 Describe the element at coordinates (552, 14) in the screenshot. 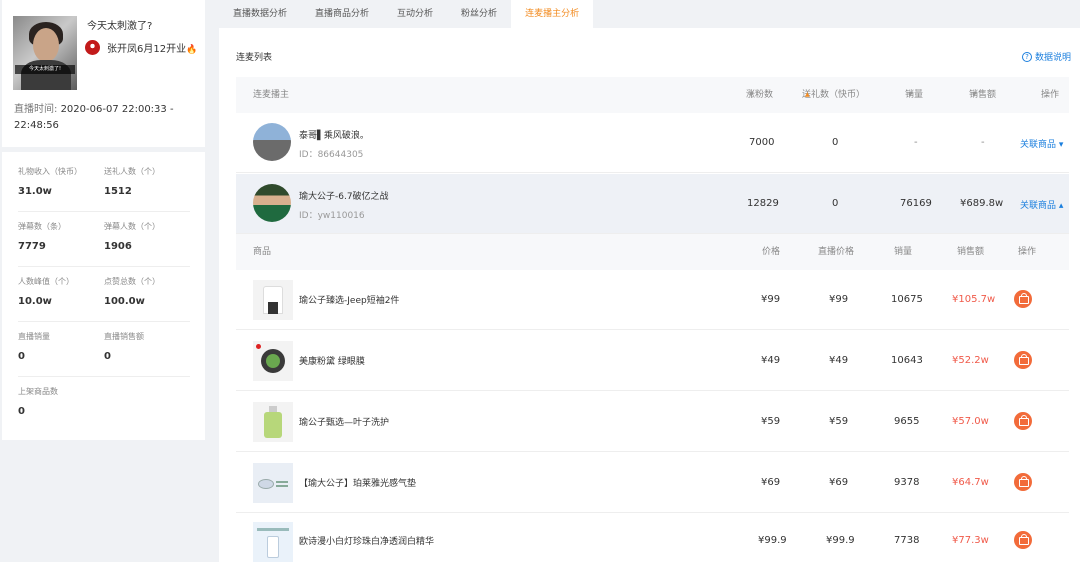

I see `tab-co-host: 连麦播主分析` at that location.